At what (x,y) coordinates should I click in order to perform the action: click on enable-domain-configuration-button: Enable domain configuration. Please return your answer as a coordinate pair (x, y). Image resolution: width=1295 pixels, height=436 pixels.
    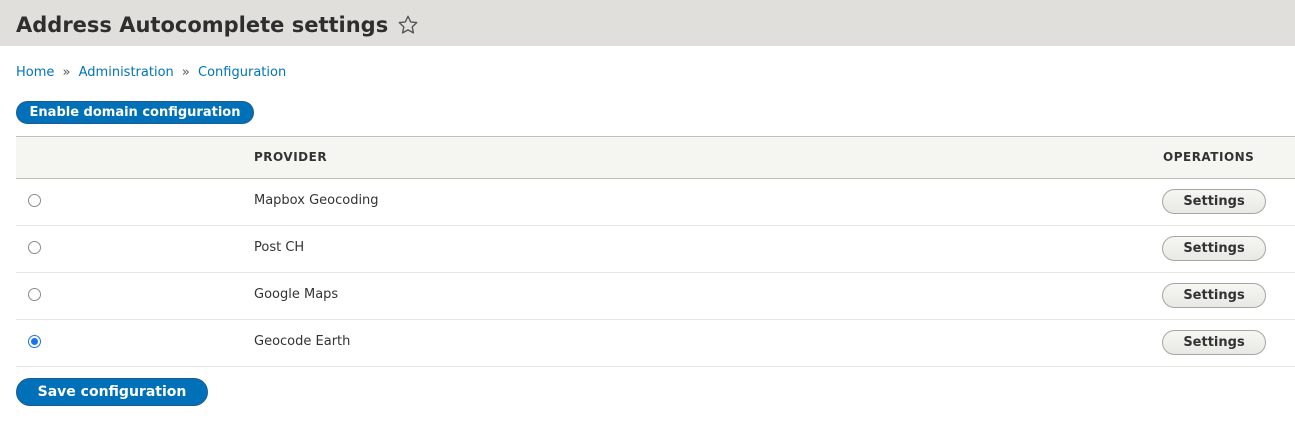
    Looking at the image, I should click on (135, 112).